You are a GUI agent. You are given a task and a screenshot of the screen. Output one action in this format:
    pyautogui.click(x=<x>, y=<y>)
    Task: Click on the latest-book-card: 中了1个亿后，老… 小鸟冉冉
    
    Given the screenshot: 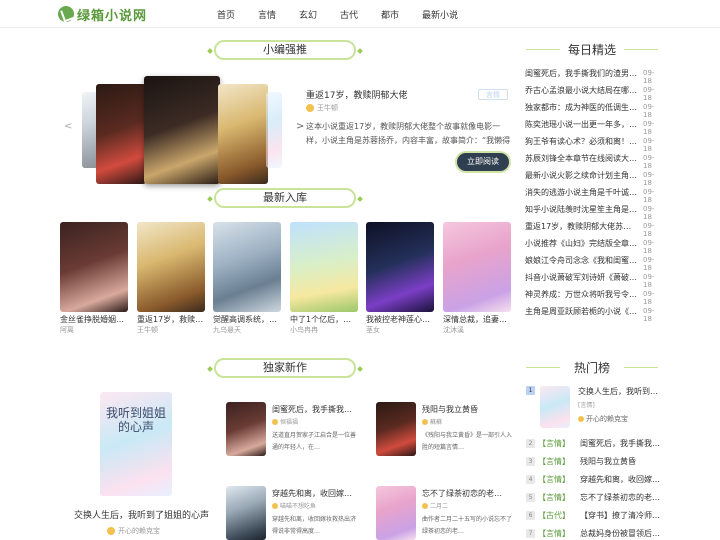 What is the action you would take?
    pyautogui.click(x=324, y=278)
    